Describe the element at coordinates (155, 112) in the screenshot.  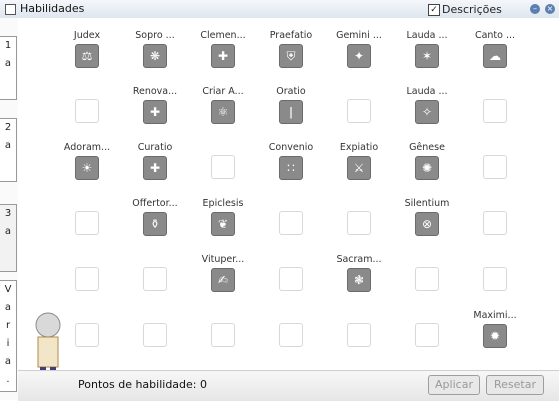
I see `renova-icon: ✚` at that location.